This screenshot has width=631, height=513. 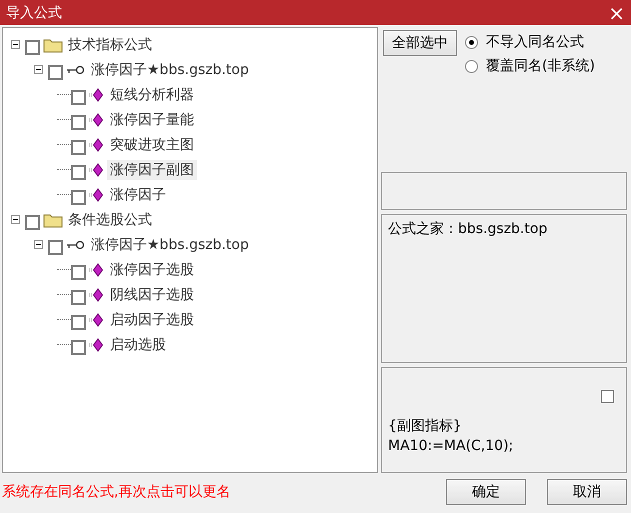 What do you see at coordinates (152, 270) in the screenshot?
I see `tree-item: 涨停因子选股` at bounding box center [152, 270].